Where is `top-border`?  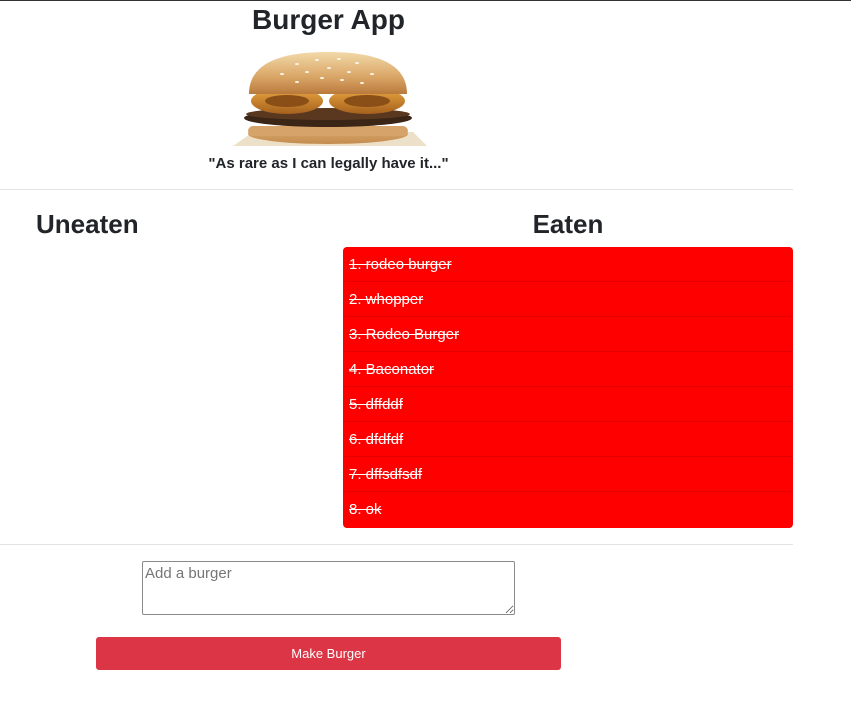
top-border is located at coordinates (425, 0).